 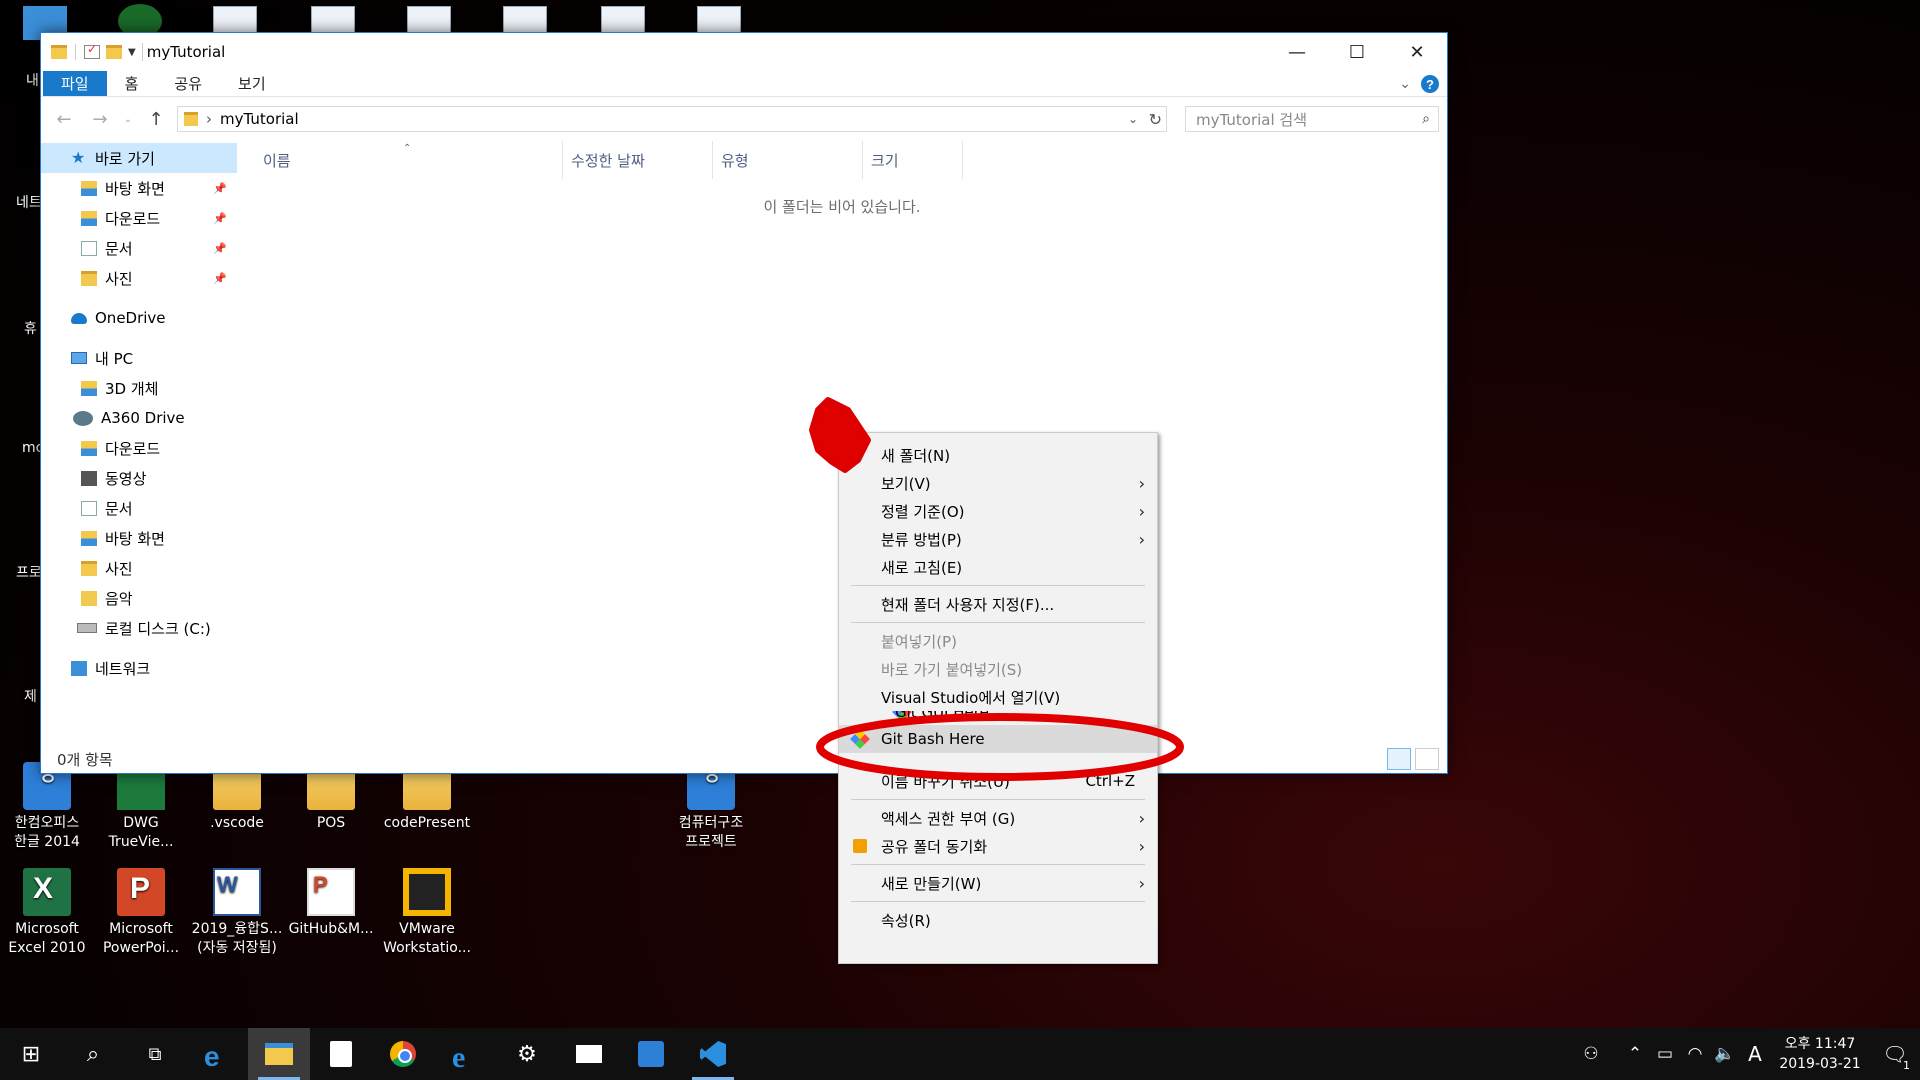 What do you see at coordinates (1297, 52) in the screenshot?
I see `minimize-button: —` at bounding box center [1297, 52].